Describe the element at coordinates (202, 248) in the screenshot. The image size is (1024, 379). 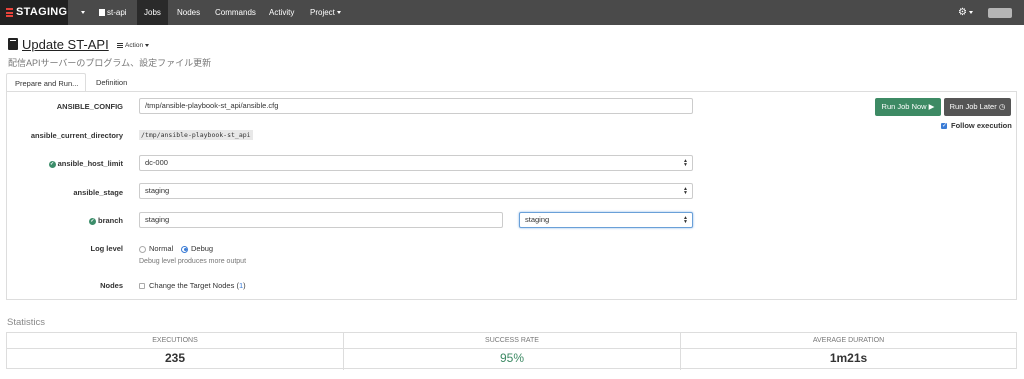
I see `log-level-debug-label: Debug` at that location.